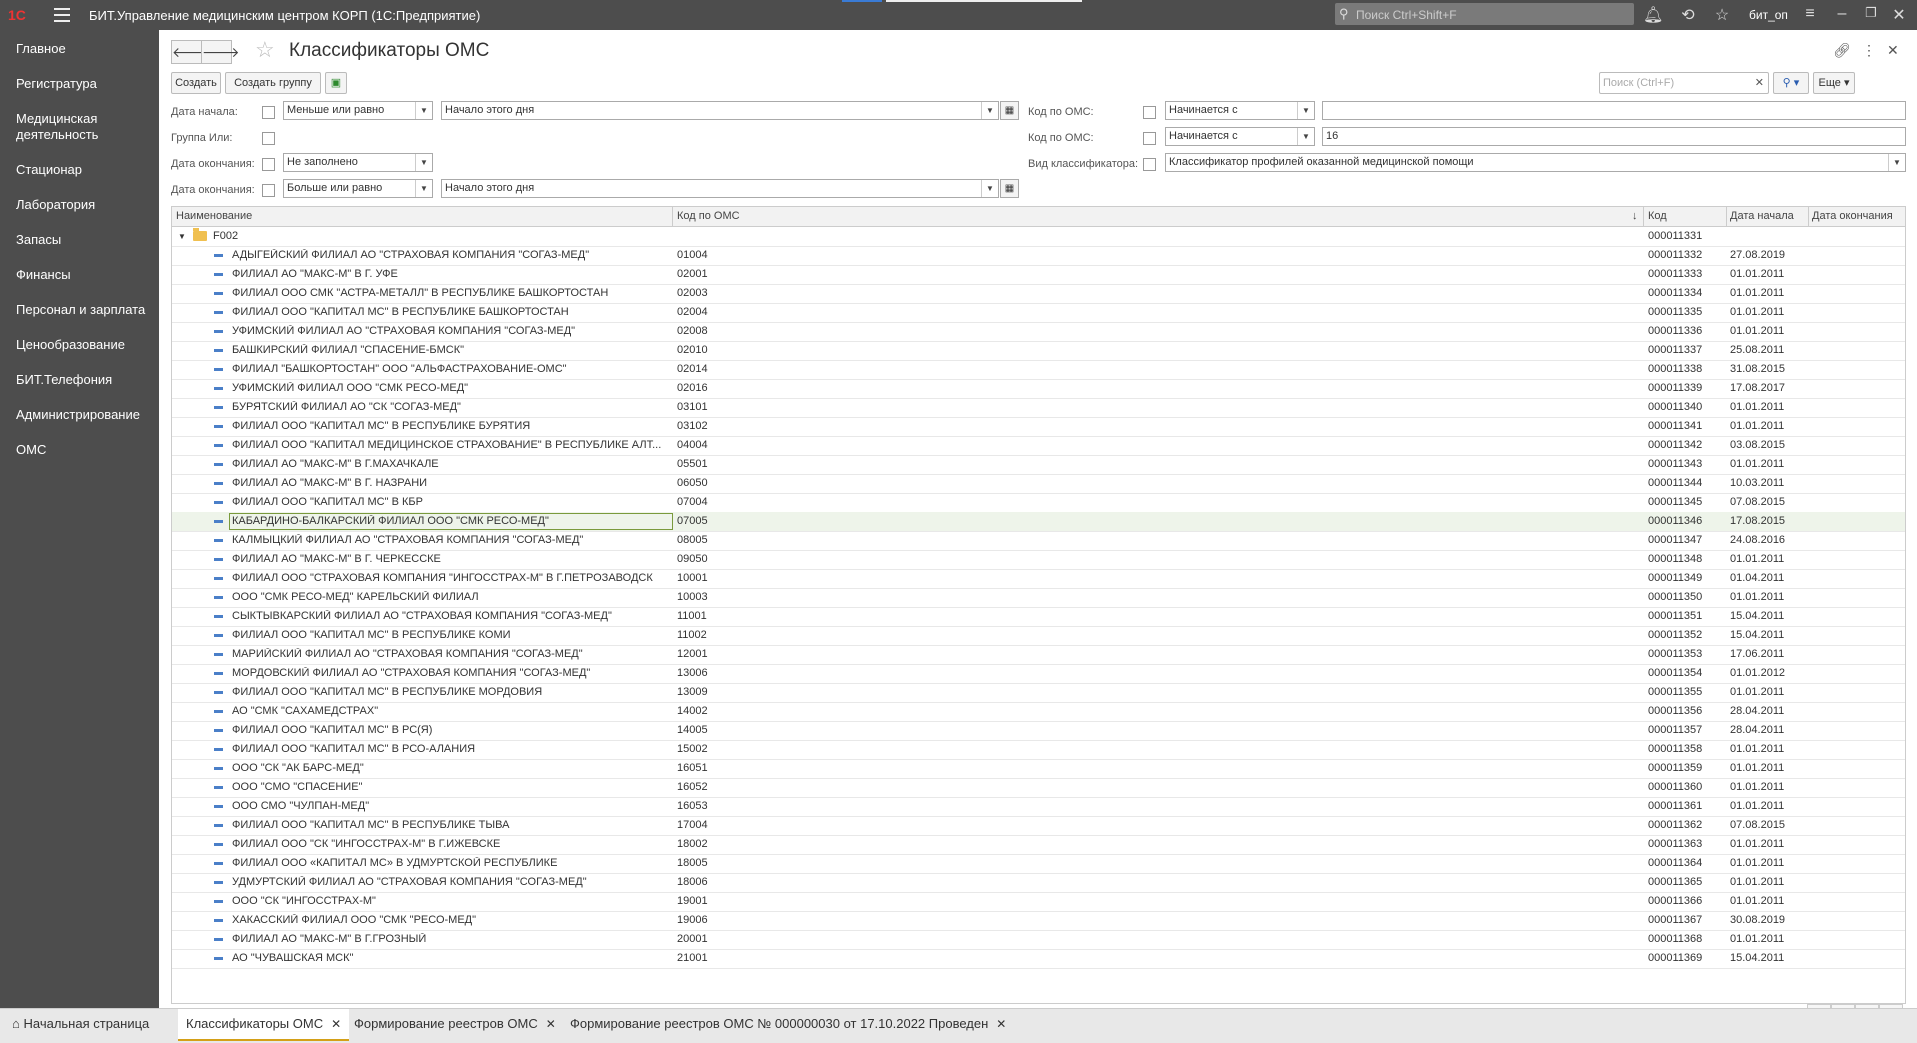 This screenshot has width=1917, height=1043. What do you see at coordinates (1684, 83) in the screenshot?
I see `list-search-input: Поиск (Ctrl+F) ✕` at bounding box center [1684, 83].